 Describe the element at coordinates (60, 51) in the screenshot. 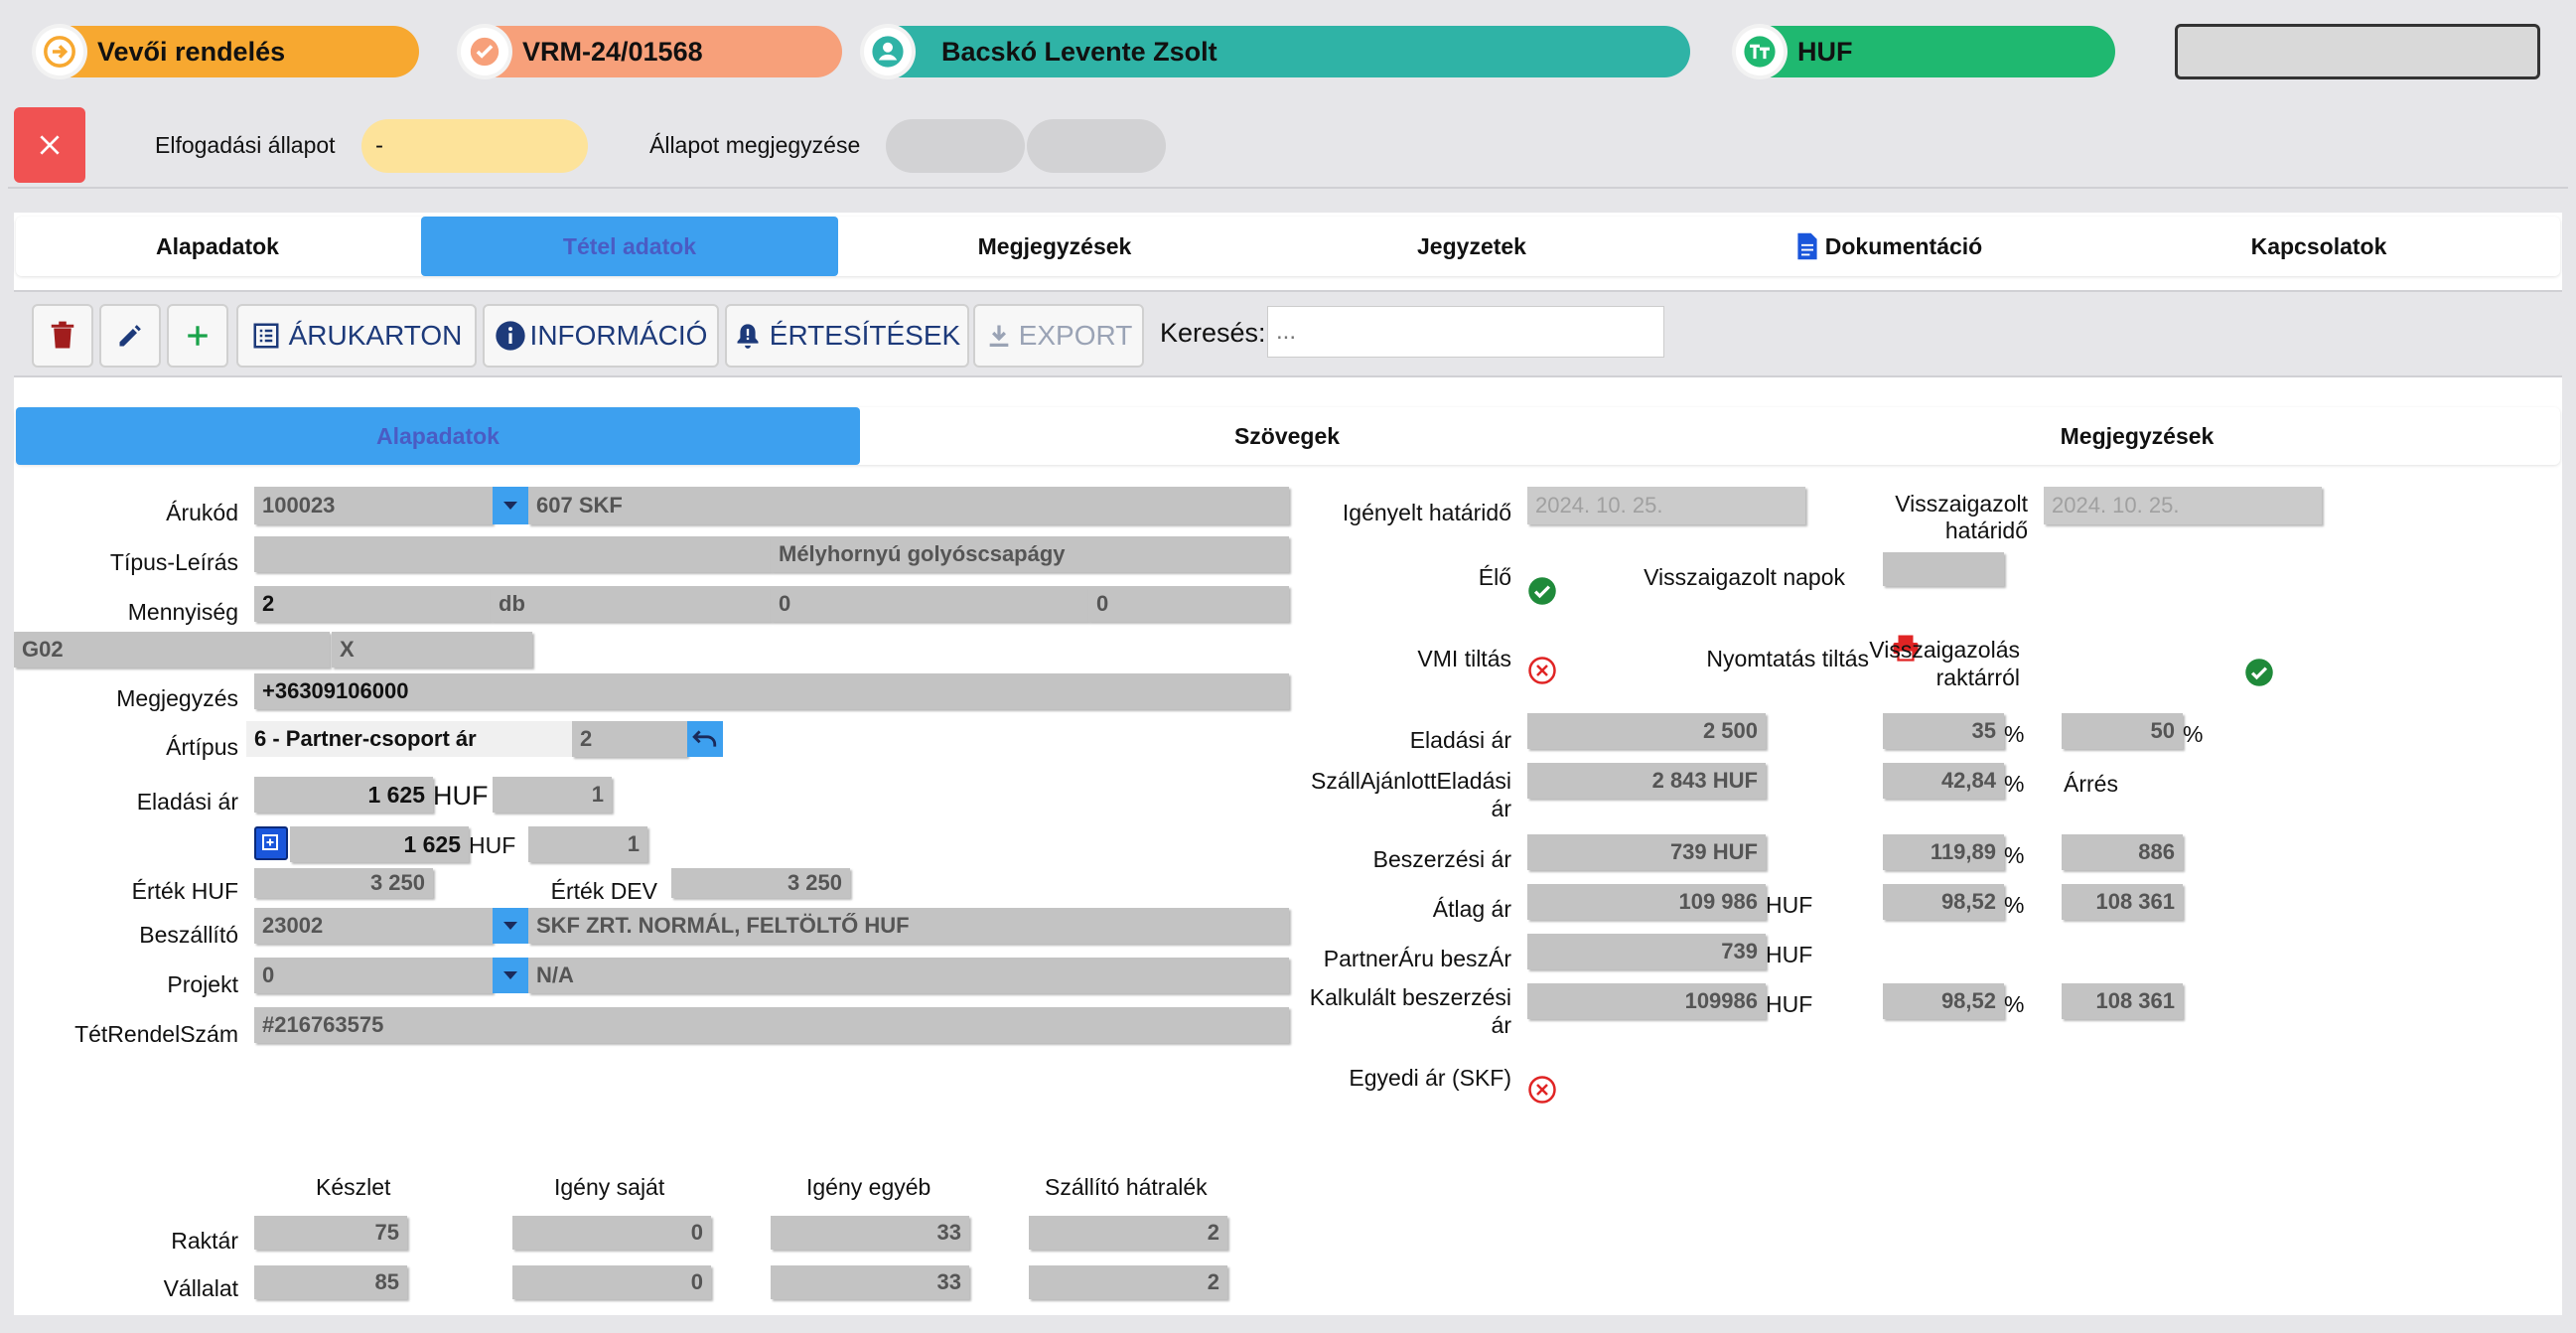

I see `order-icon` at that location.